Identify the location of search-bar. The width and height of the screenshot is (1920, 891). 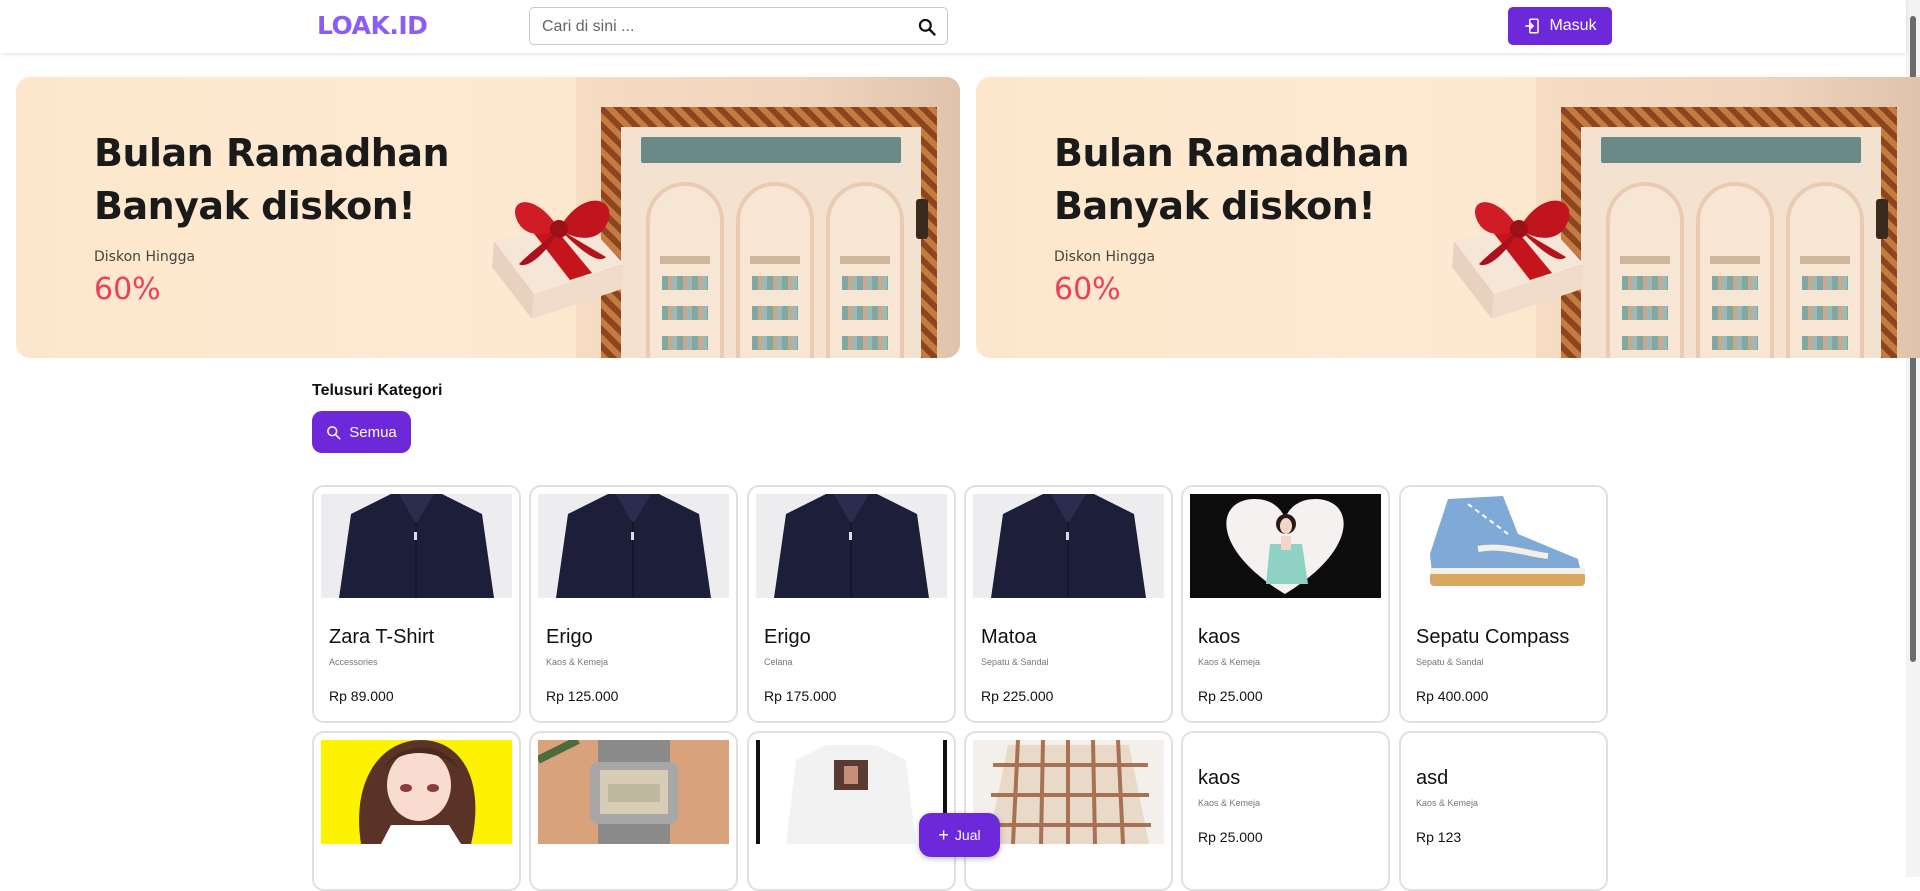
(738, 26).